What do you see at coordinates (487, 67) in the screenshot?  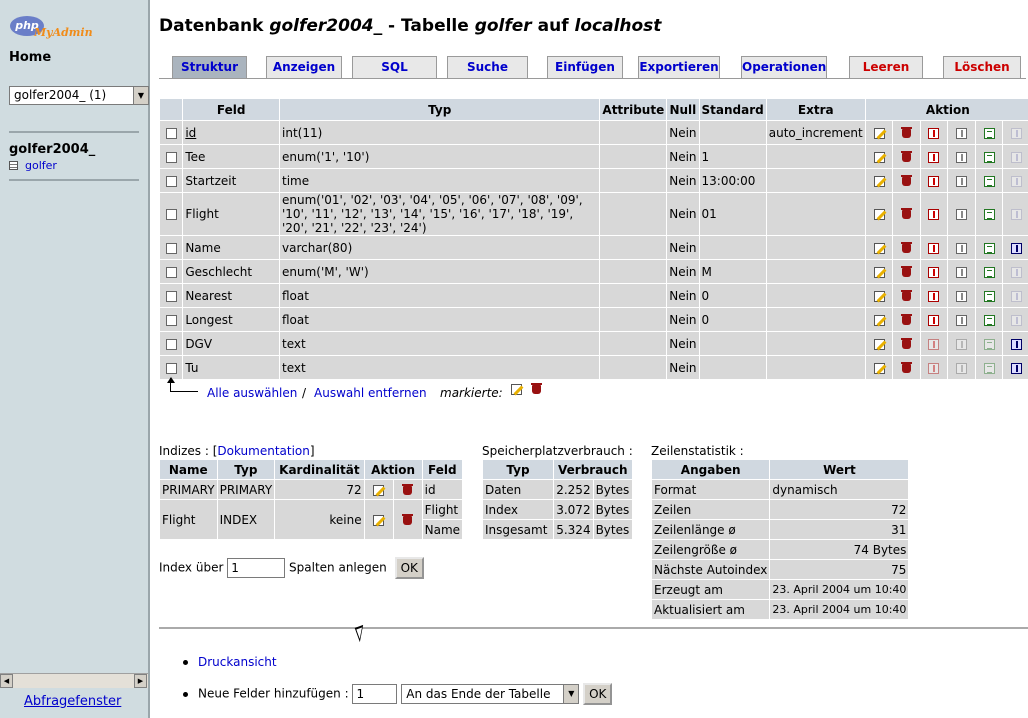 I see `tab-suche: Suche` at bounding box center [487, 67].